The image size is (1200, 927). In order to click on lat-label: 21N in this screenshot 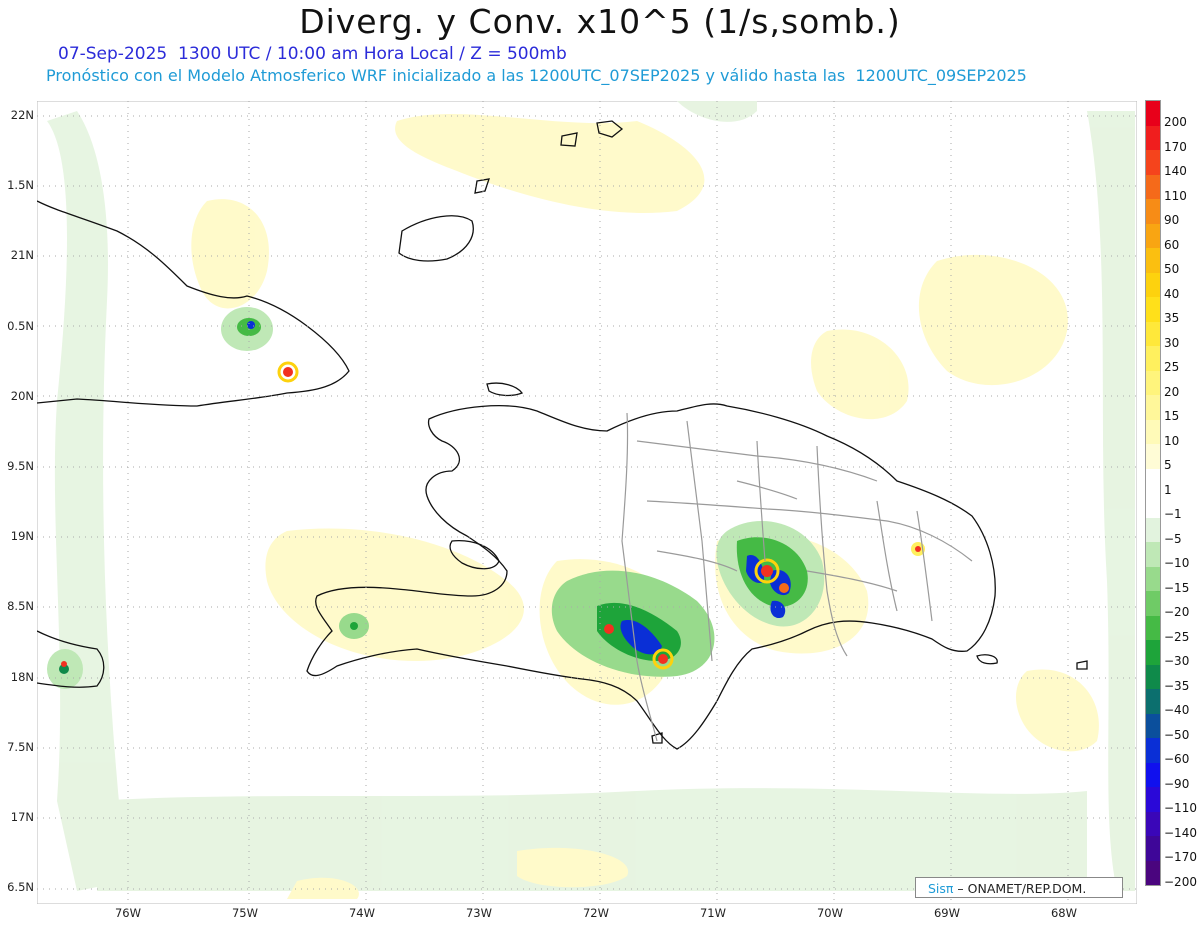, I will do `click(22, 255)`.